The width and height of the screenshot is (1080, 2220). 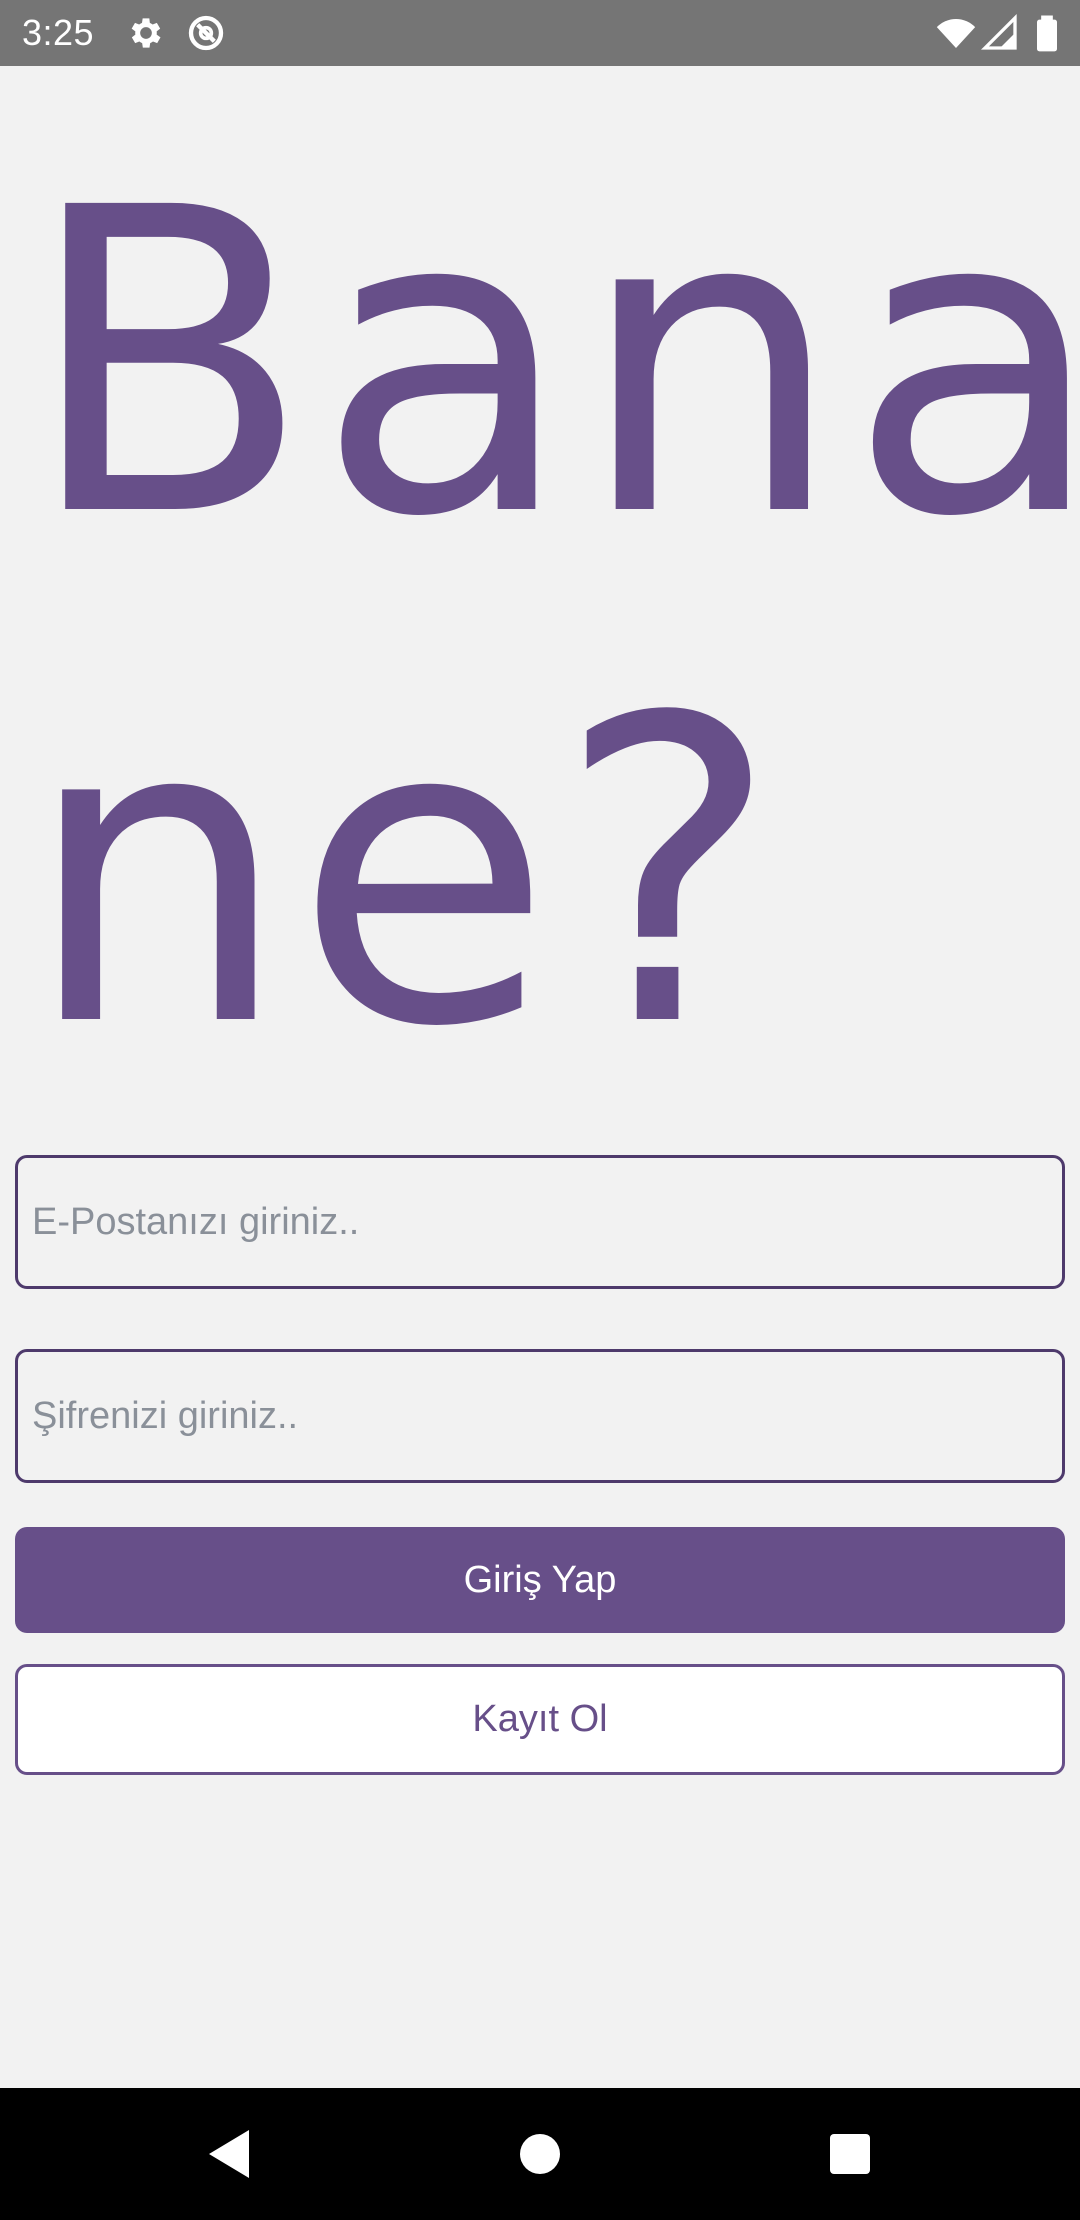 I want to click on login-button: Giriş Yap, so click(x=540, y=1580).